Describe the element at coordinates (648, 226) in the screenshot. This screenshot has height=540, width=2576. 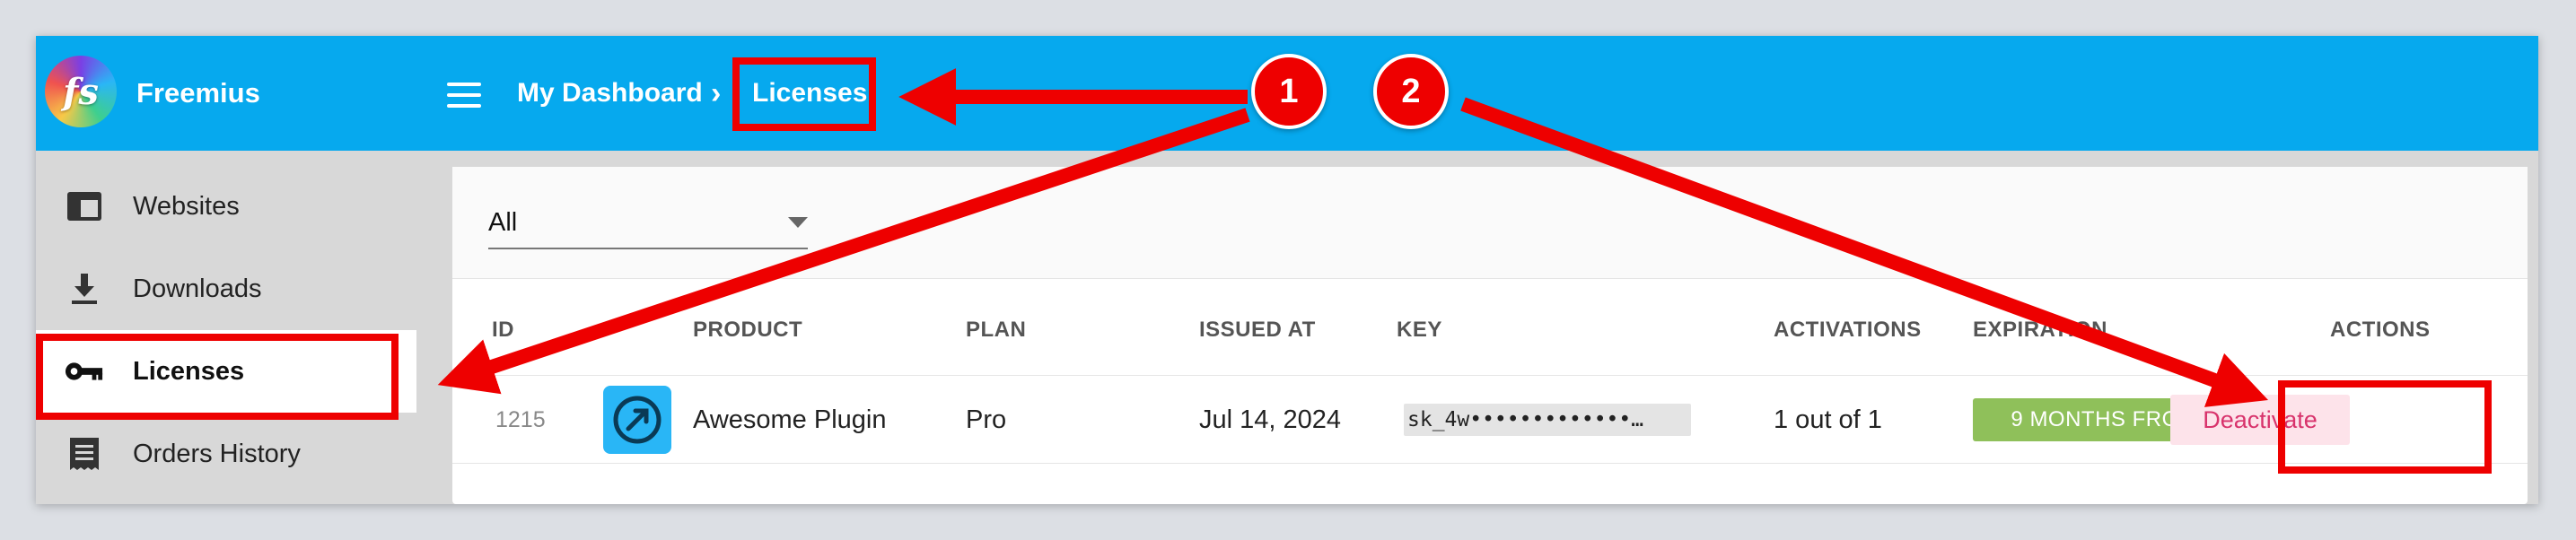
I see `license-filter-select: All` at that location.